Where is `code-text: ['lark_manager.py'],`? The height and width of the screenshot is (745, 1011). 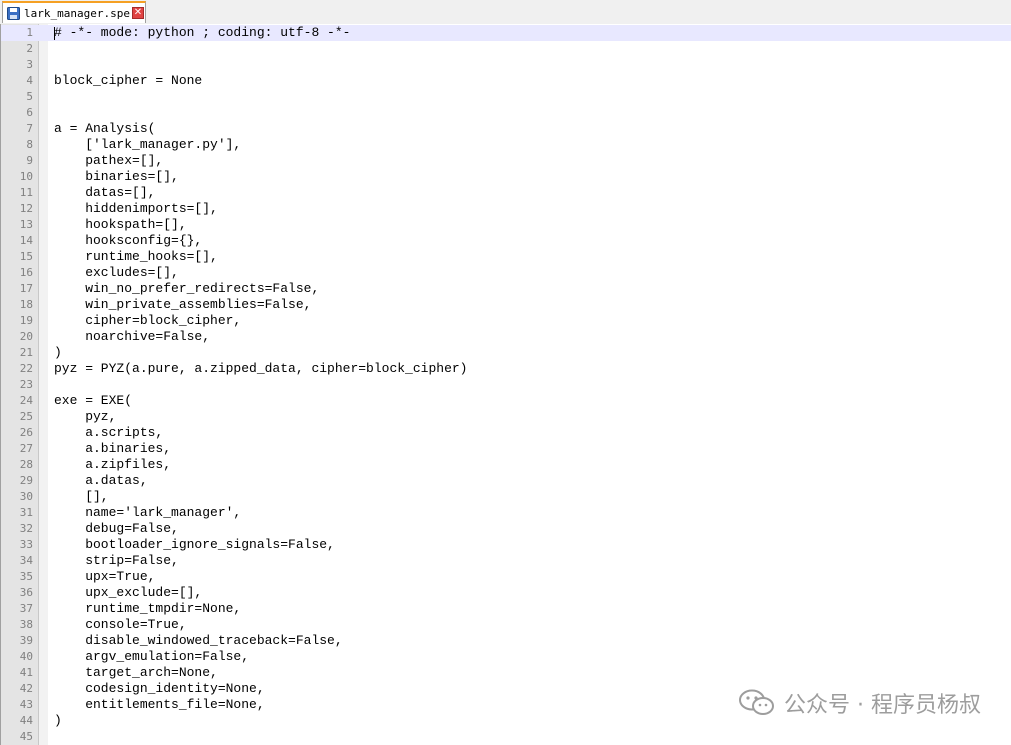
code-text: ['lark_manager.py'], is located at coordinates (148, 144).